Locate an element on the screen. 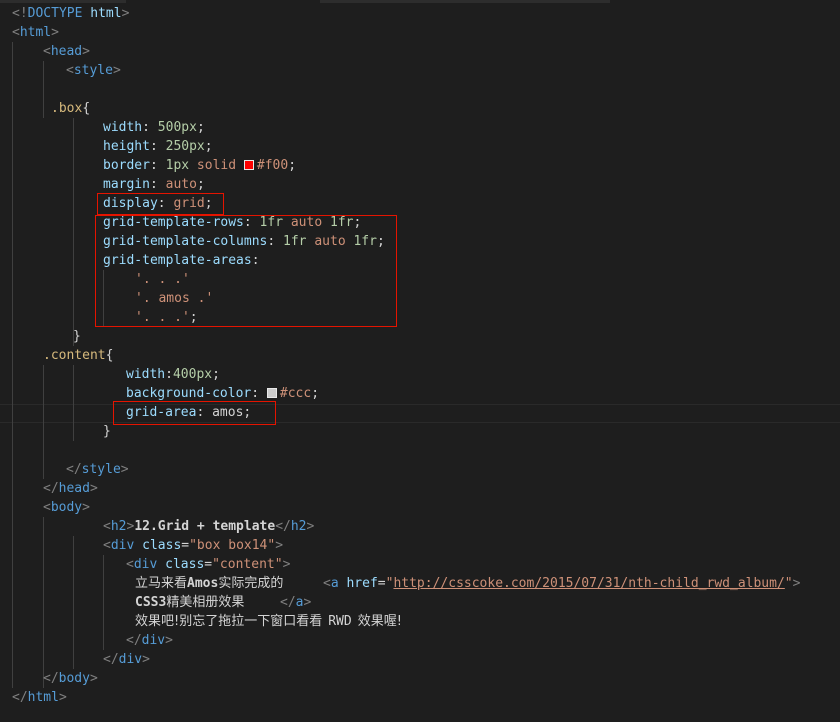 The image size is (840, 722). open-brace: { is located at coordinates (109, 355).